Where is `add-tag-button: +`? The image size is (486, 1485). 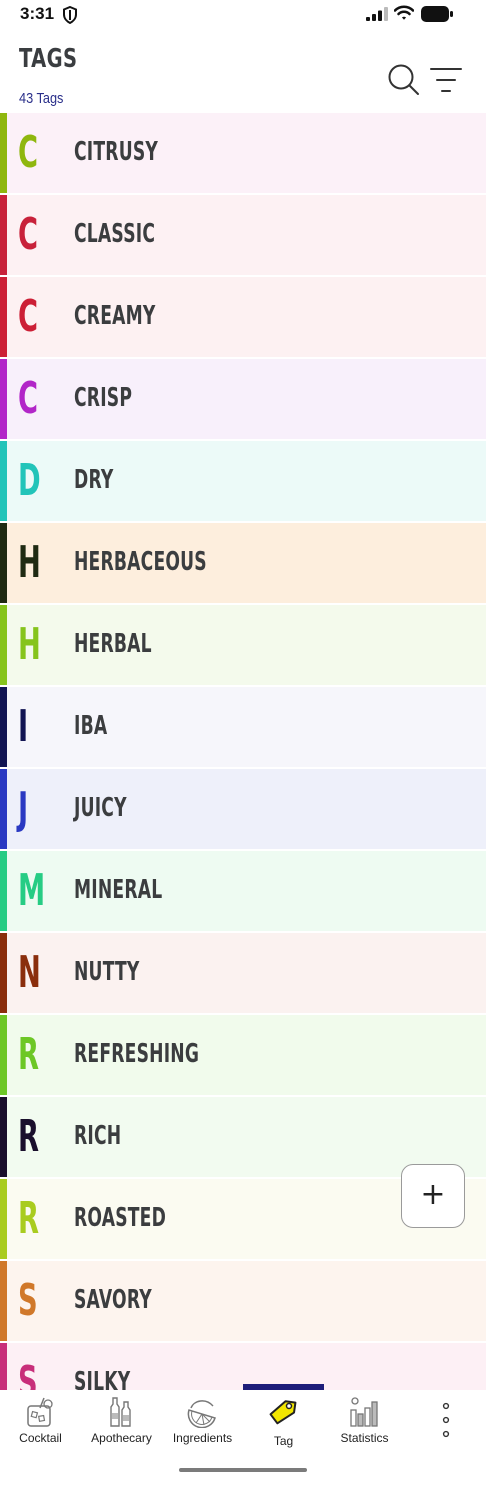 add-tag-button: + is located at coordinates (433, 1196).